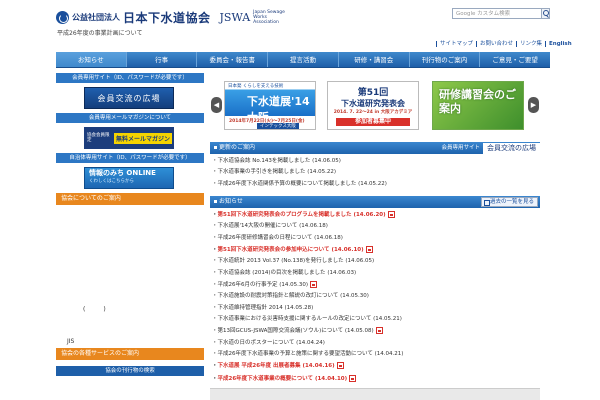  I want to click on list-item: 下水道事業の手引きを掲載しました (14.05.22), so click(377, 172).